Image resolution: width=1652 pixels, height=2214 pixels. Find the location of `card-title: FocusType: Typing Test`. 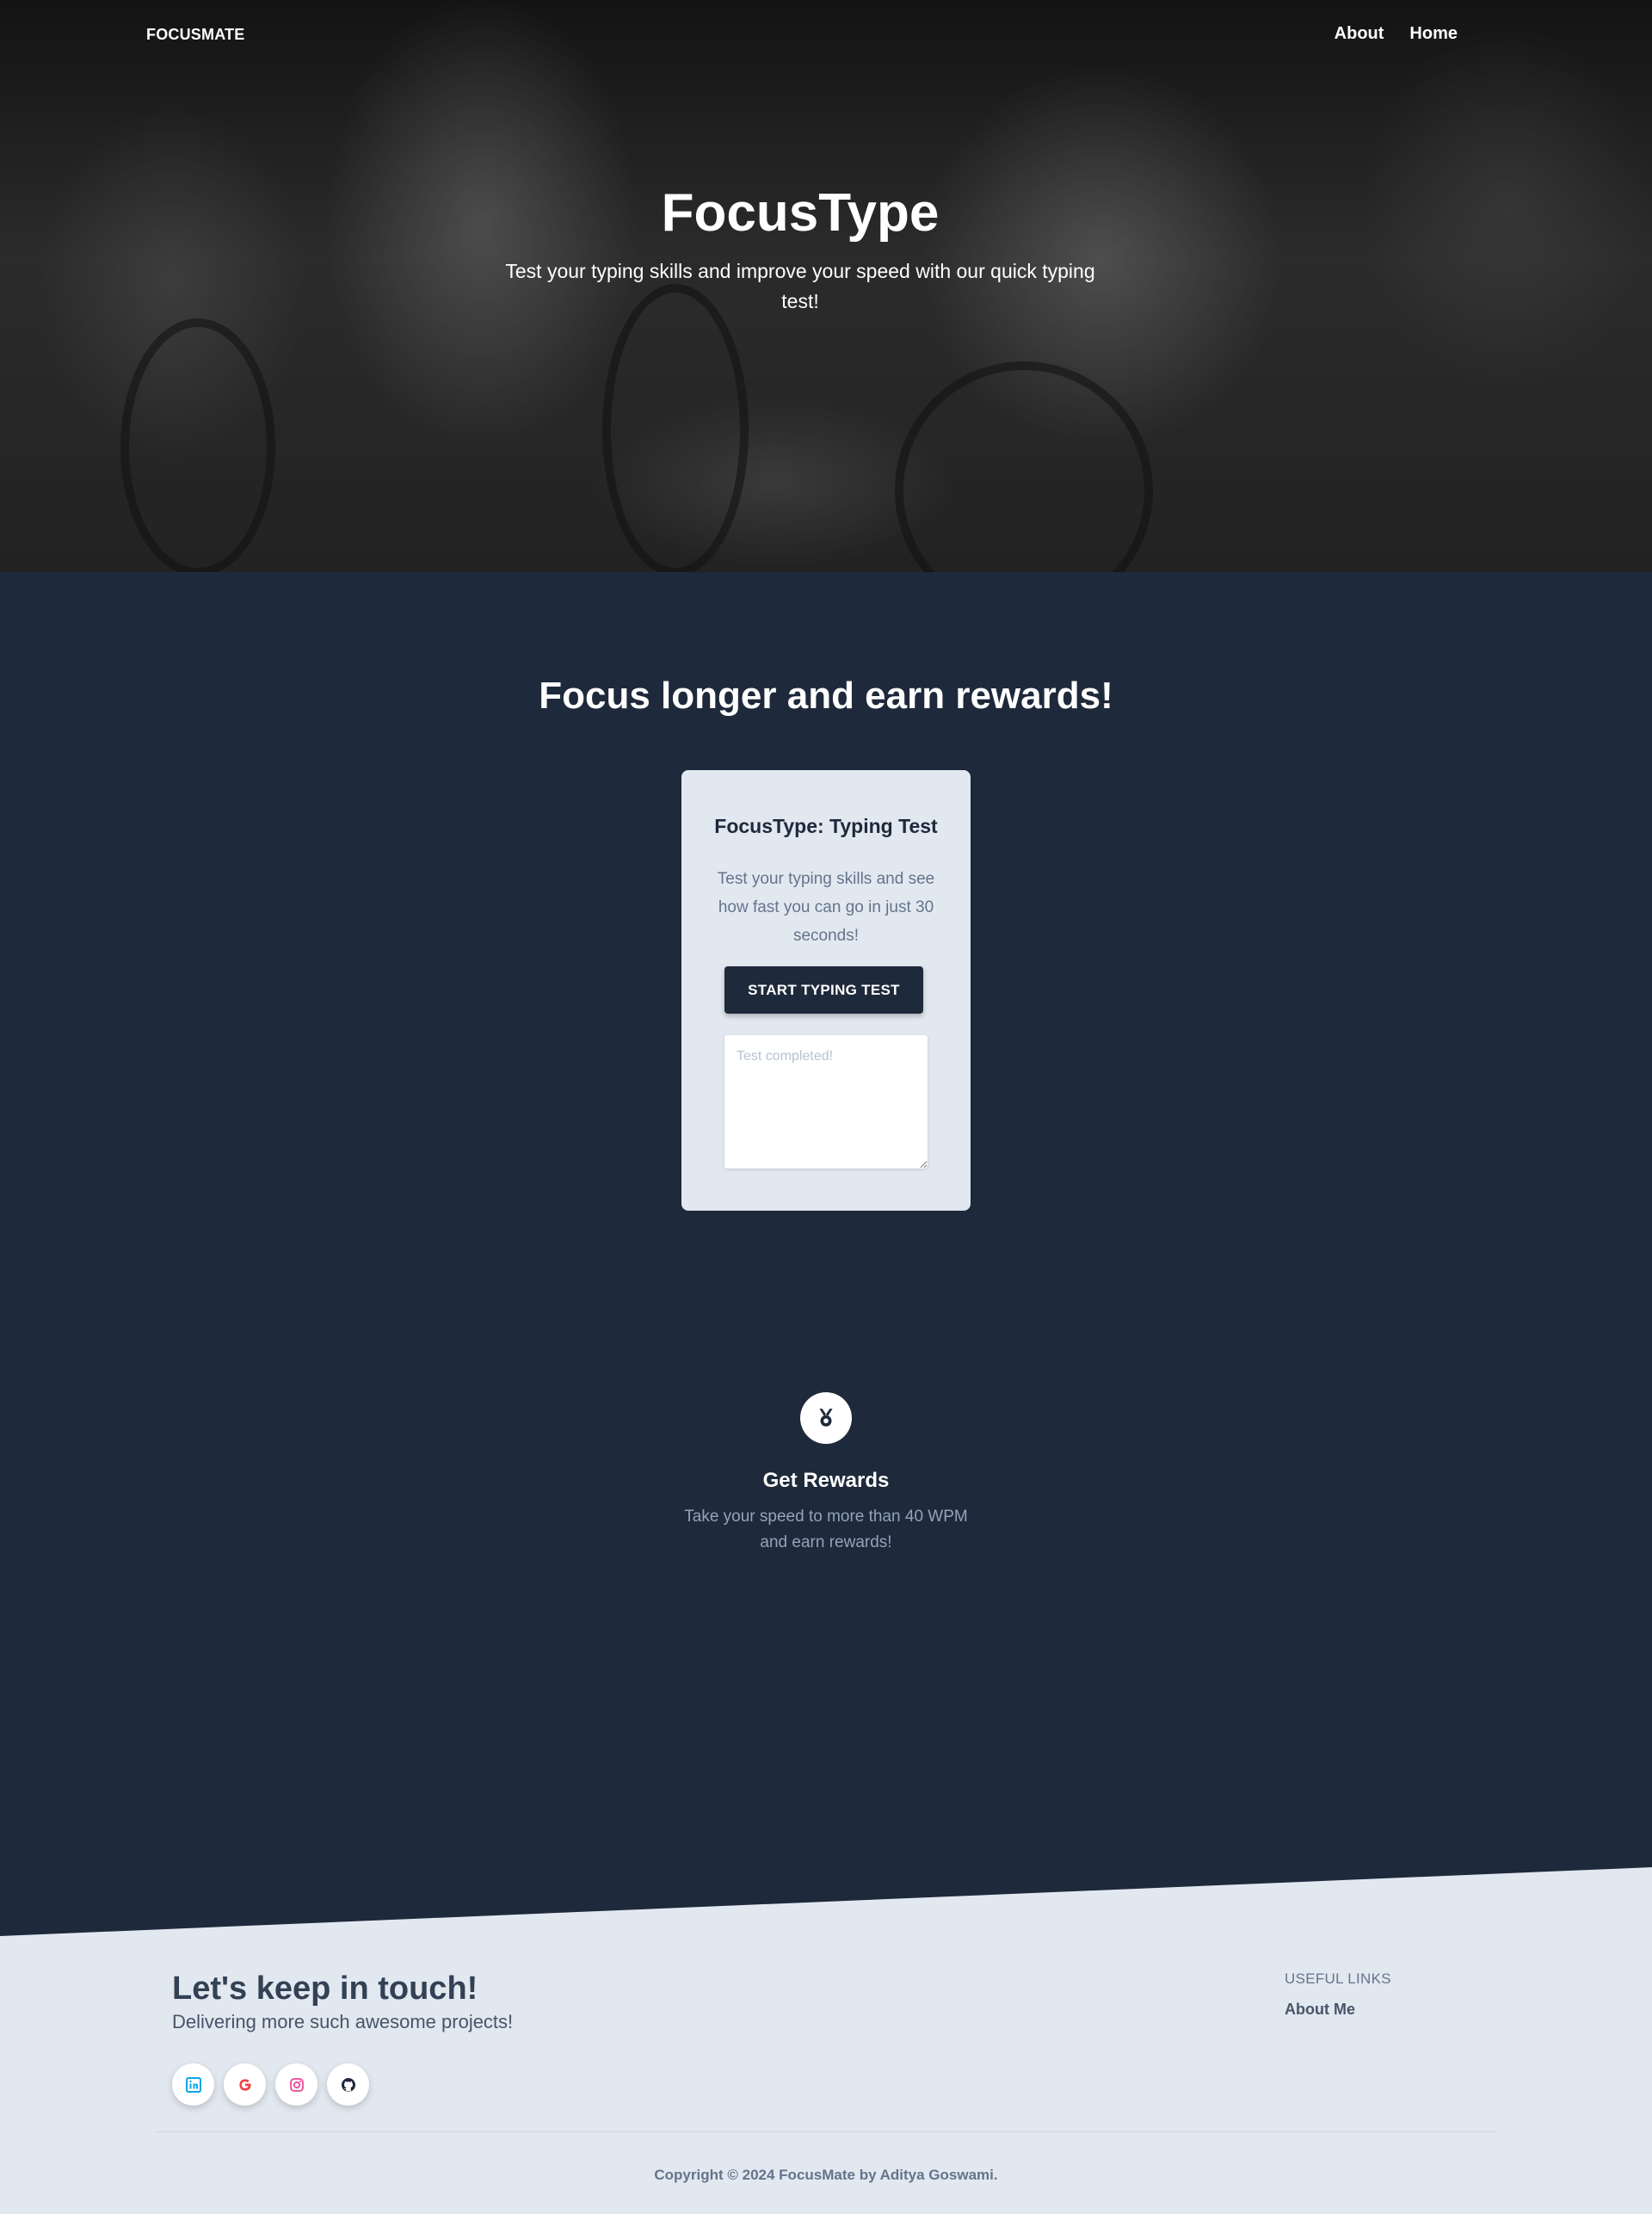

card-title: FocusType: Typing Test is located at coordinates (826, 826).